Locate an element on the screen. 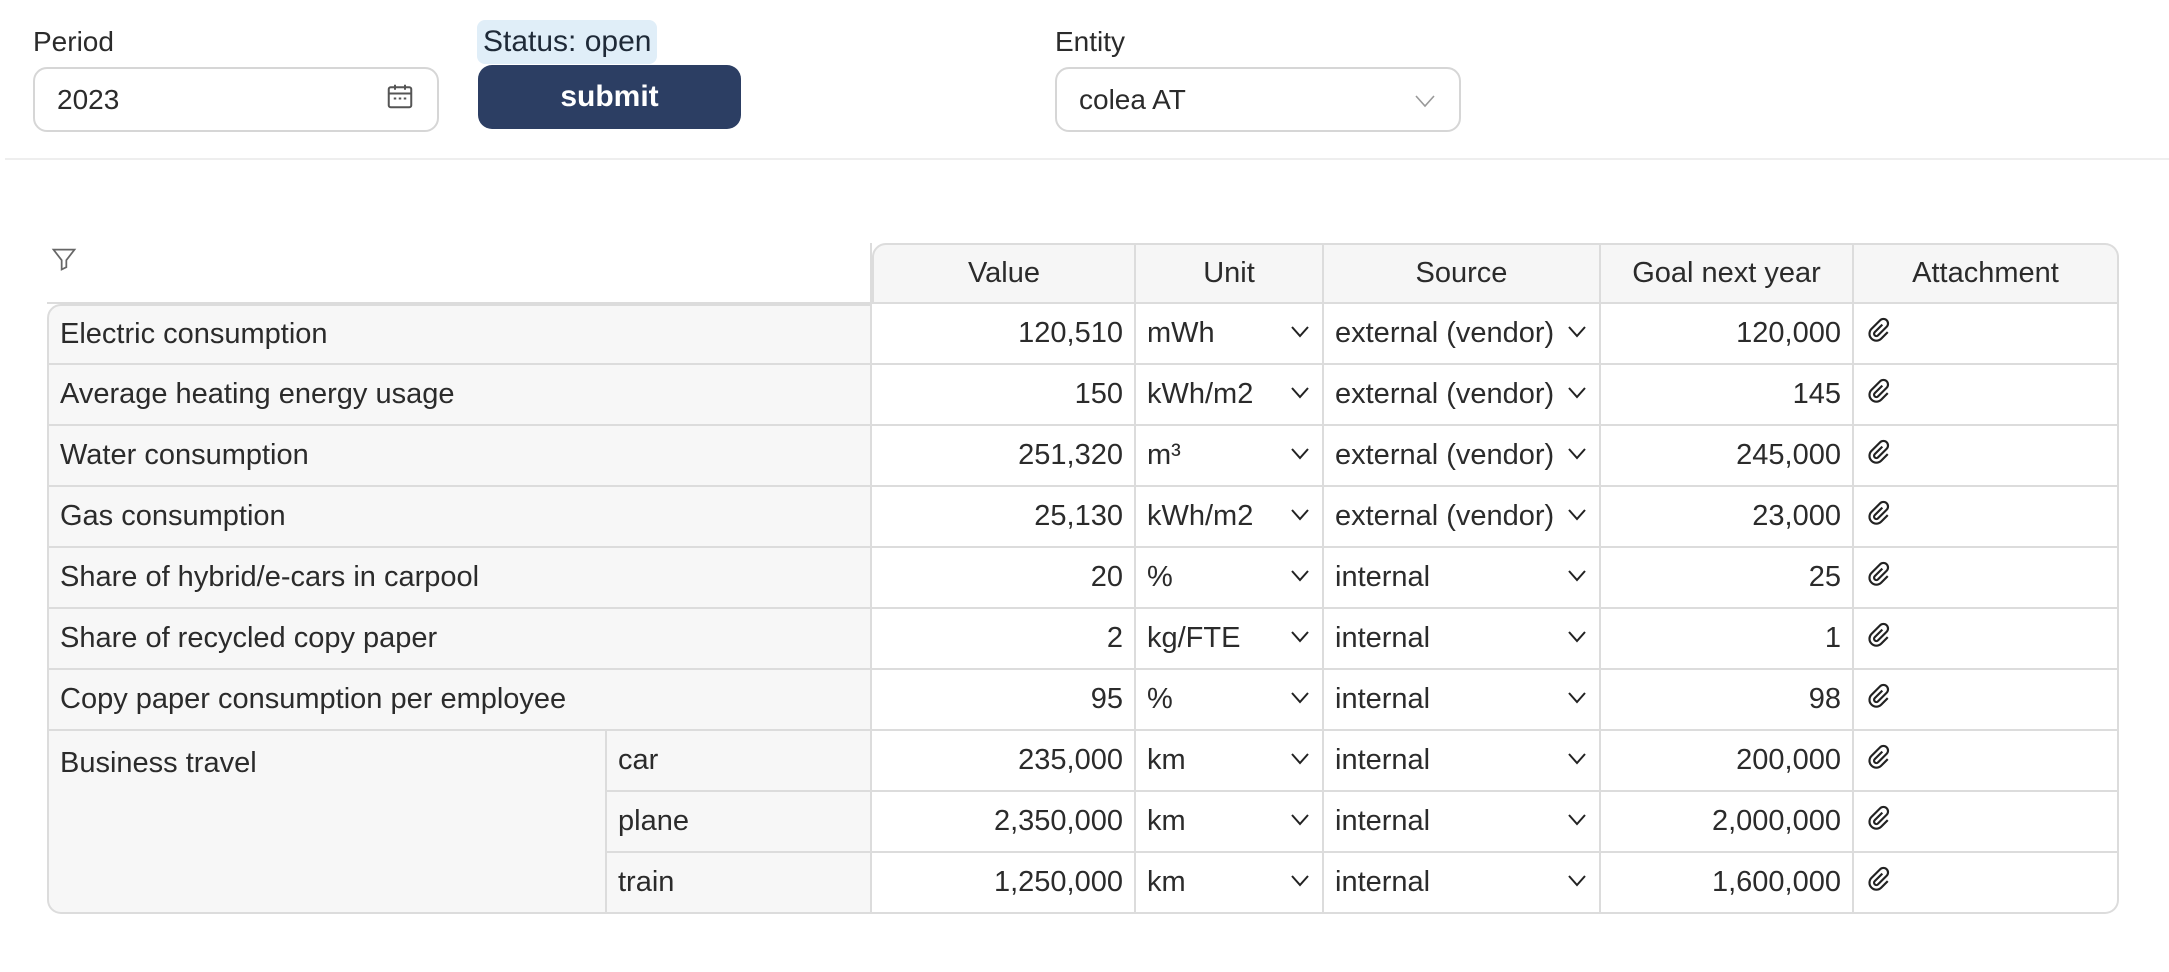 The width and height of the screenshot is (2169, 972). unit-select: m³ is located at coordinates (1230, 456).